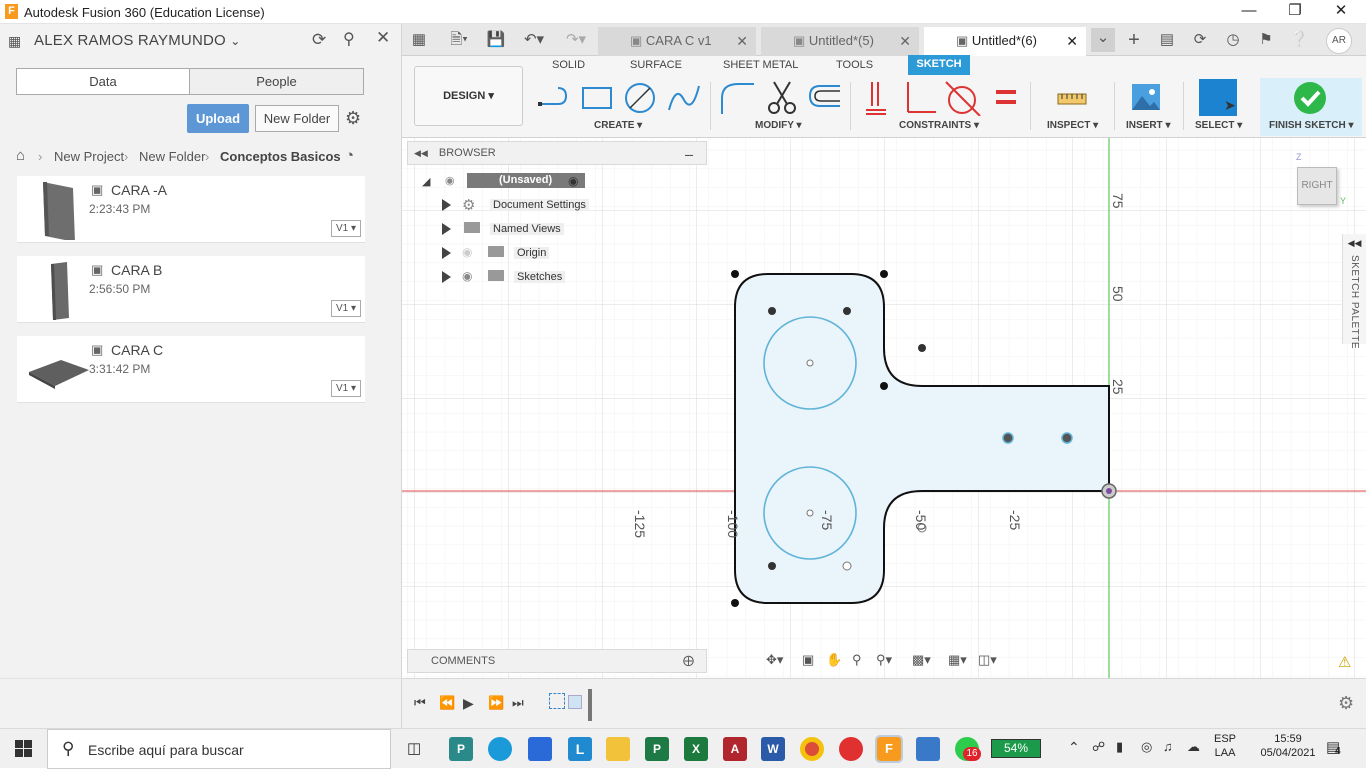 The height and width of the screenshot is (769, 1366). I want to click on warning-icon: ⚠, so click(1344, 662).